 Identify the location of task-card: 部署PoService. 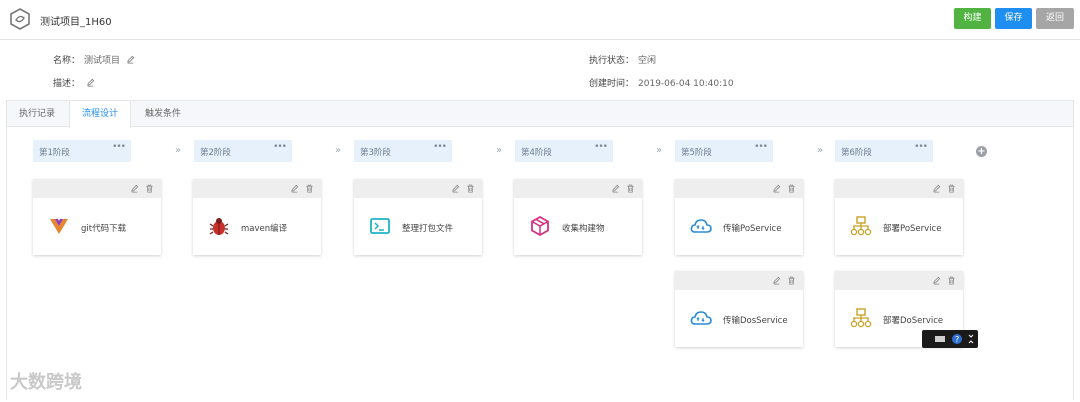
(899, 217).